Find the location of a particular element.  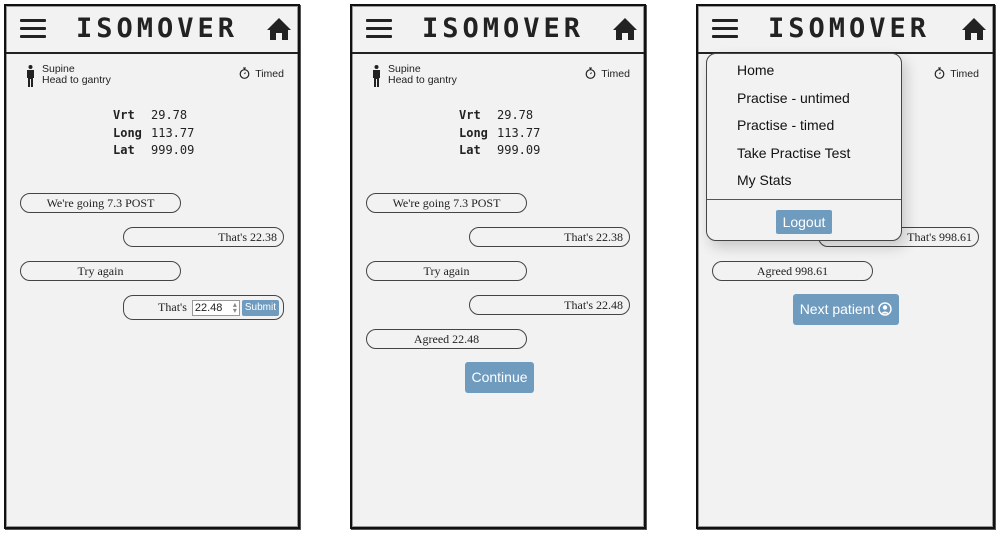

menu-divider is located at coordinates (804, 199).